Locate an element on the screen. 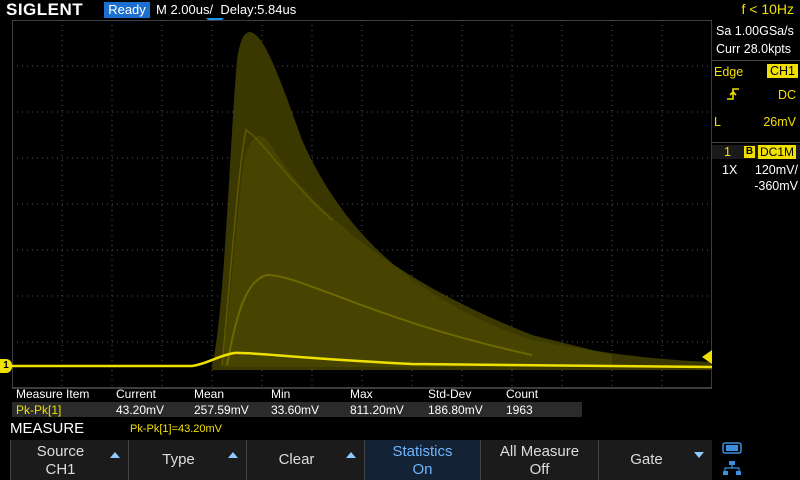 The height and width of the screenshot is (480, 800). network-icon is located at coordinates (732, 468).